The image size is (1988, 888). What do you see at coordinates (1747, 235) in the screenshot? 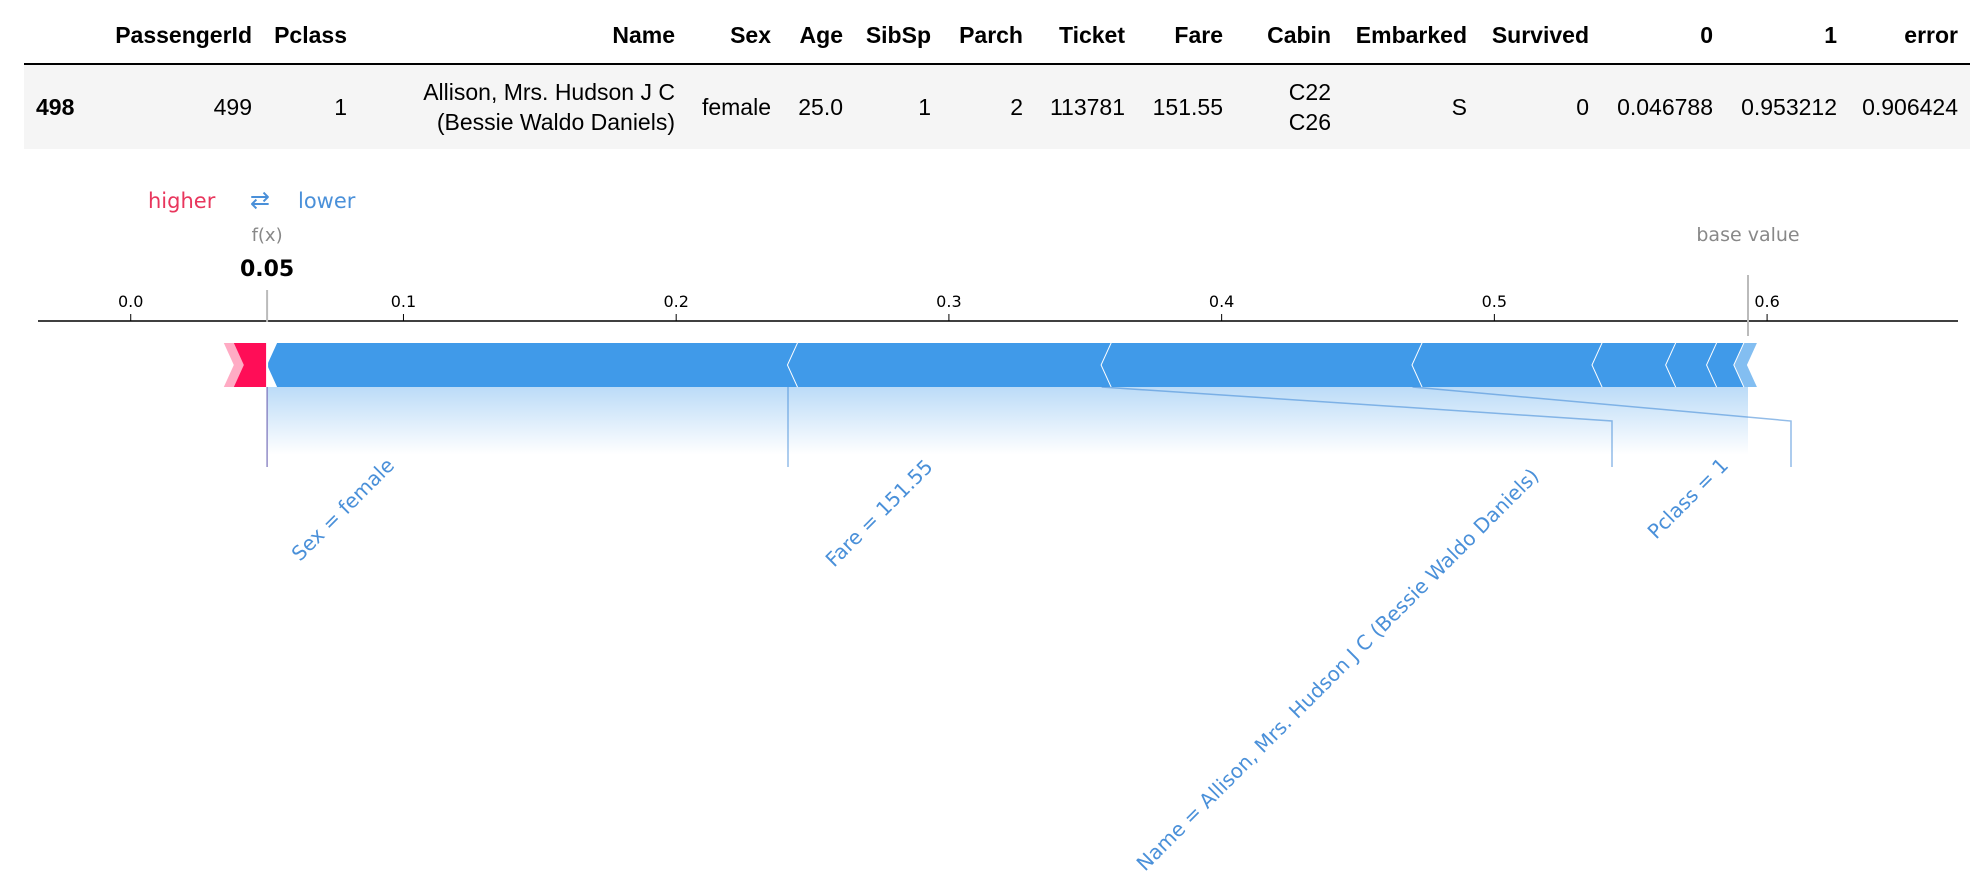
I see `base-value-label: base value` at bounding box center [1747, 235].